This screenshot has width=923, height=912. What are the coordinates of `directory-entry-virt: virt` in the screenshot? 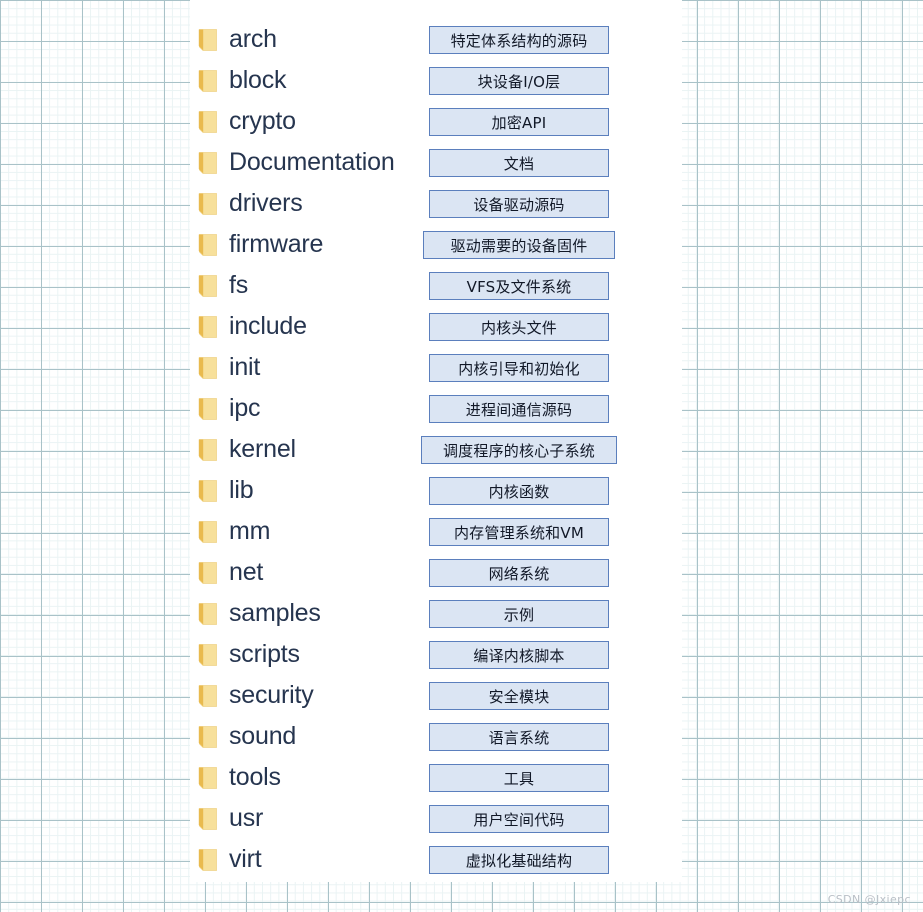 It's located at (230, 859).